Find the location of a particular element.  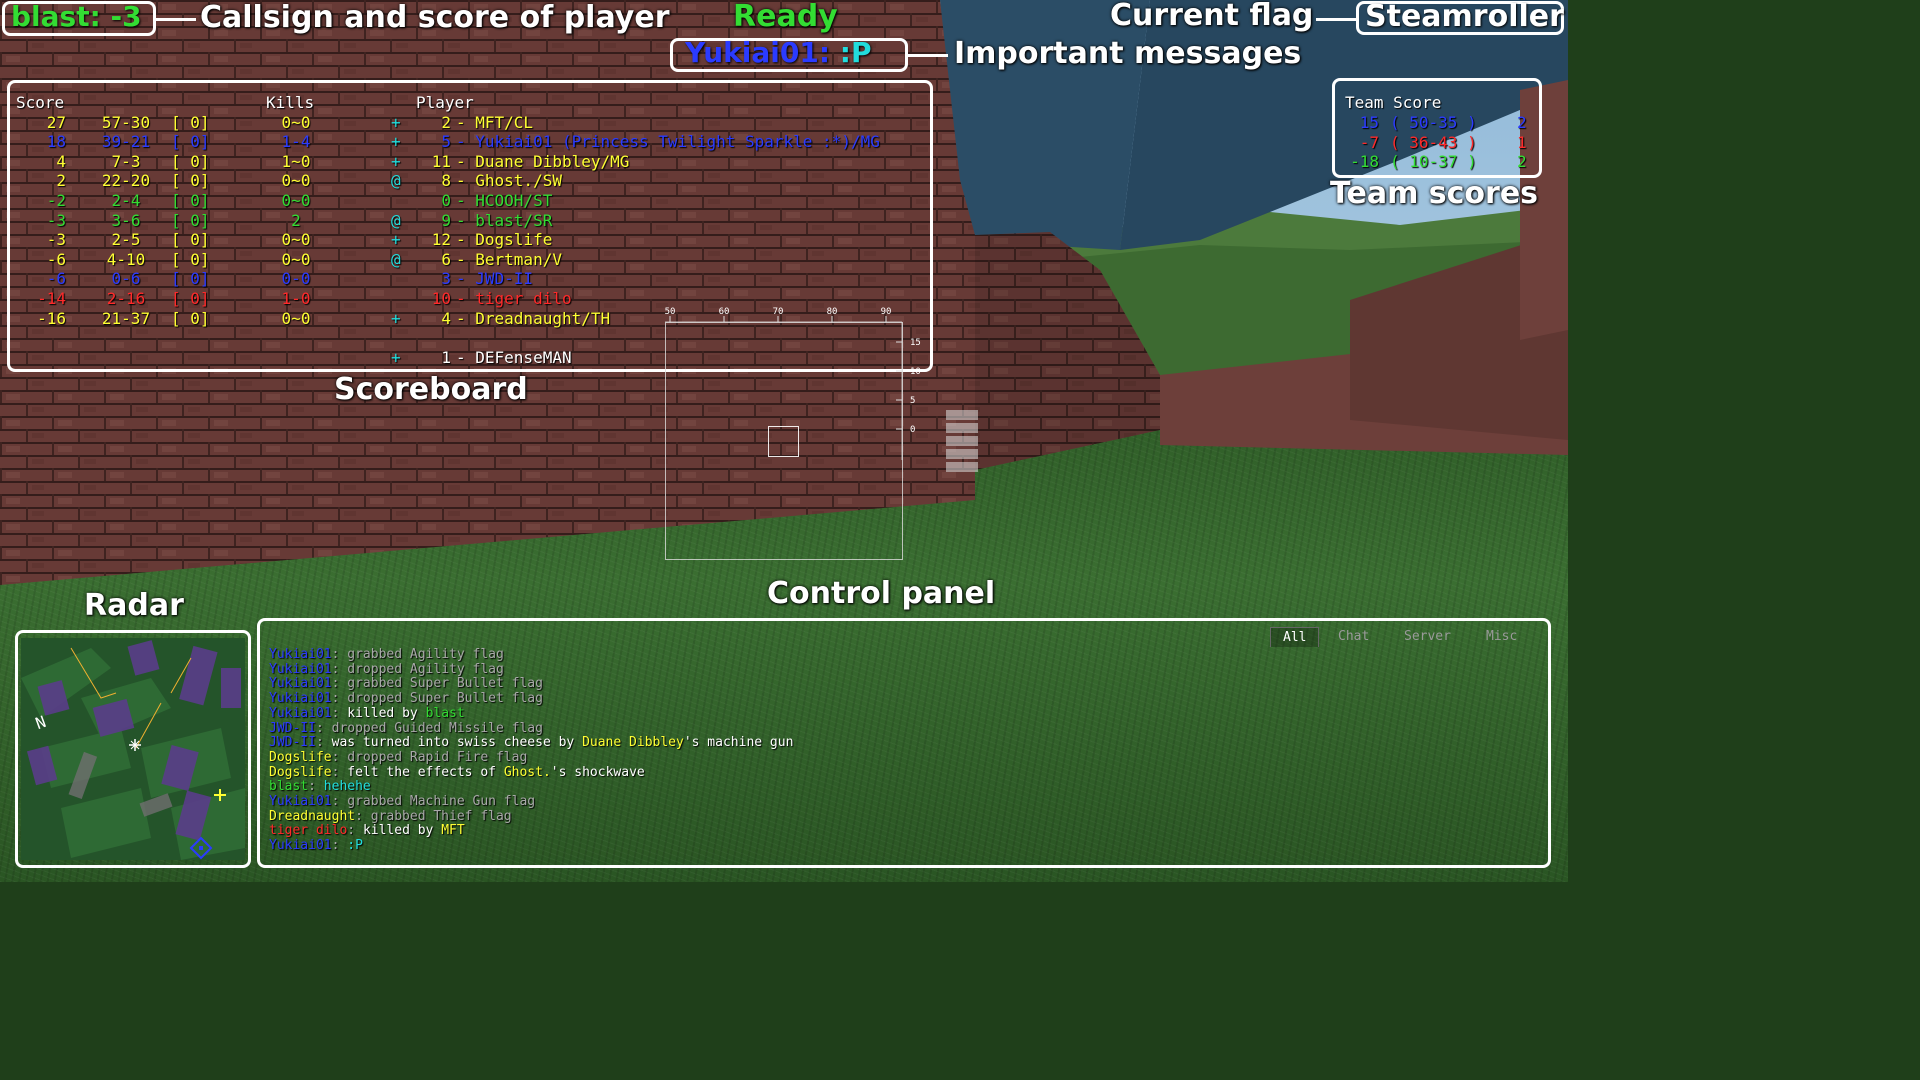

scoreboard-wl: 3-6 is located at coordinates (126, 220).